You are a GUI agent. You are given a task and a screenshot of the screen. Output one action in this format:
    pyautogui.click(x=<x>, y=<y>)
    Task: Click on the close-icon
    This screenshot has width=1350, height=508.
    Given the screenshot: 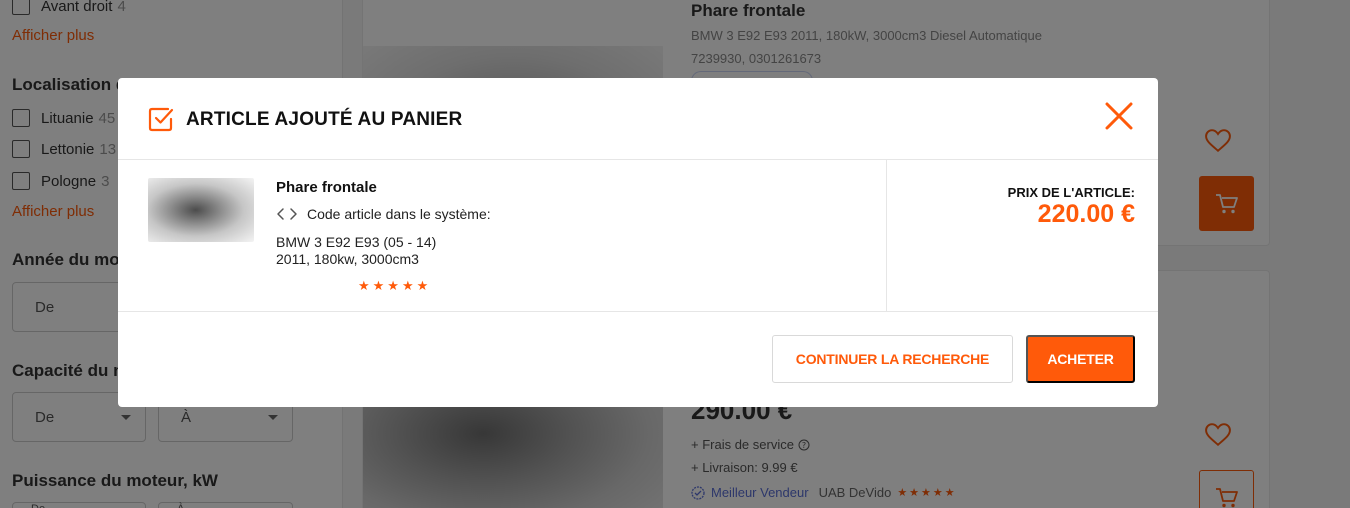 What is the action you would take?
    pyautogui.click(x=1119, y=116)
    